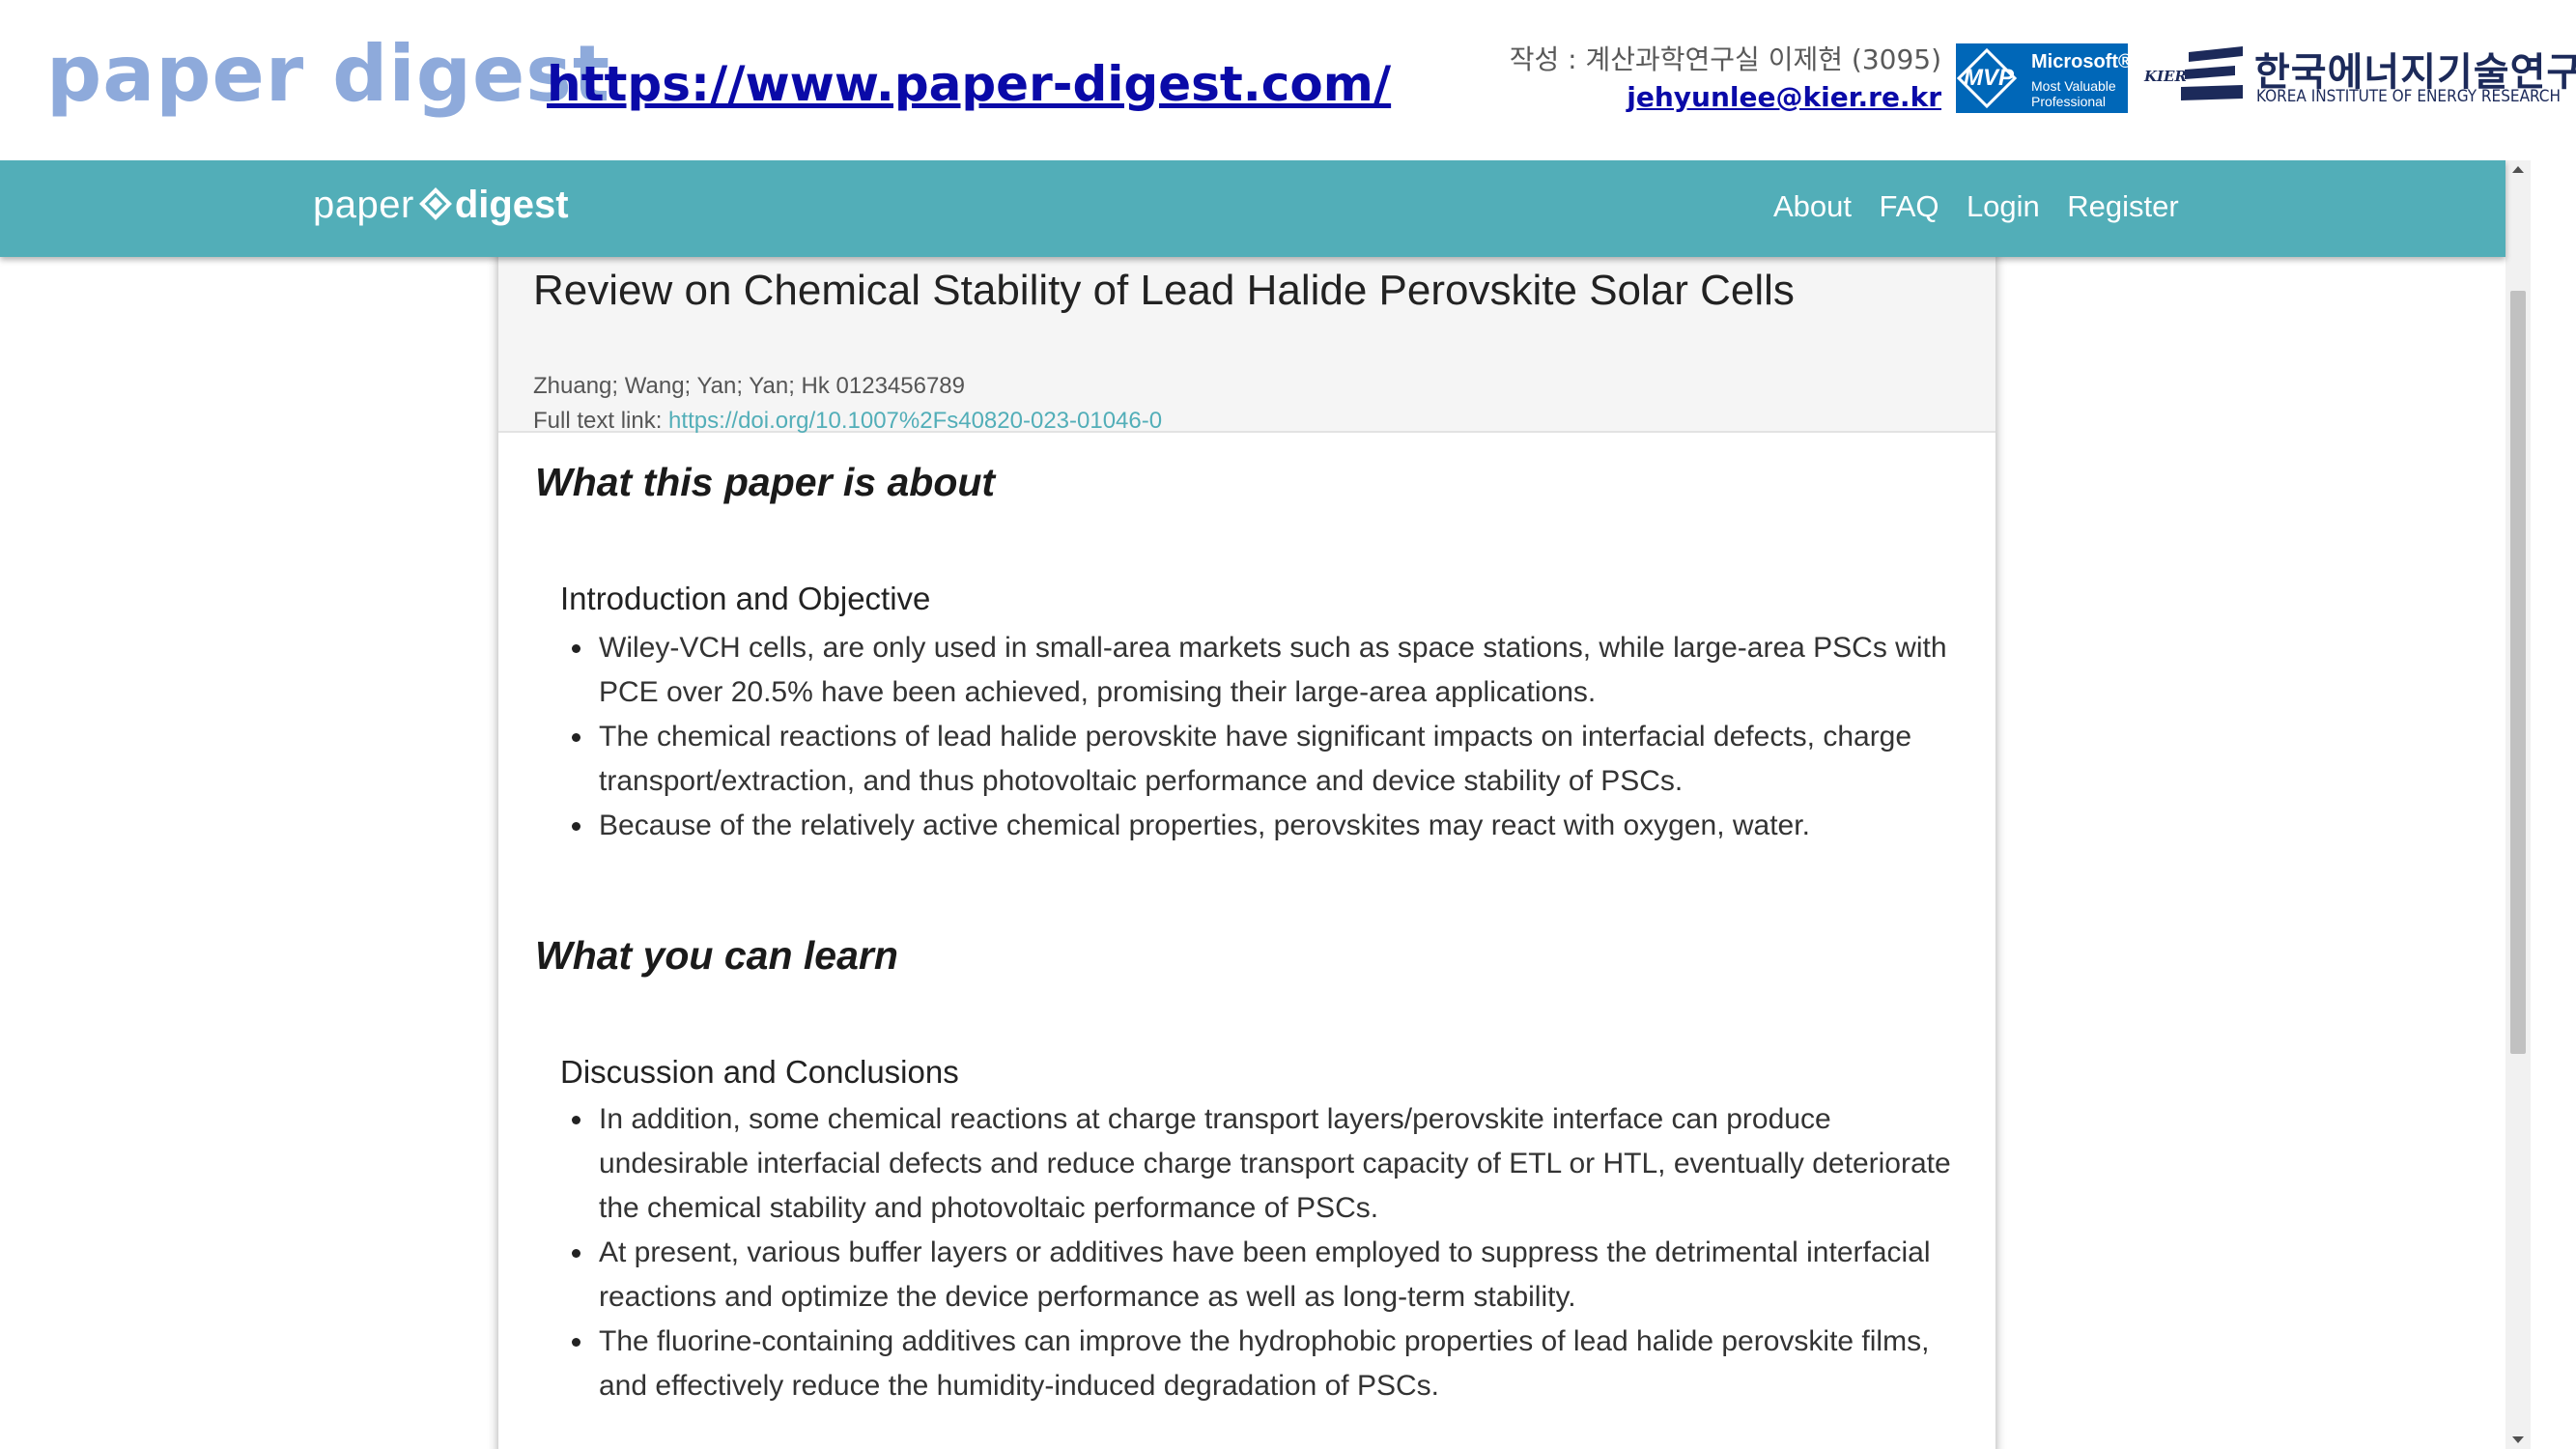 The image size is (2576, 1449). Describe the element at coordinates (2518, 1439) in the screenshot. I see `scroll-down-icon` at that location.